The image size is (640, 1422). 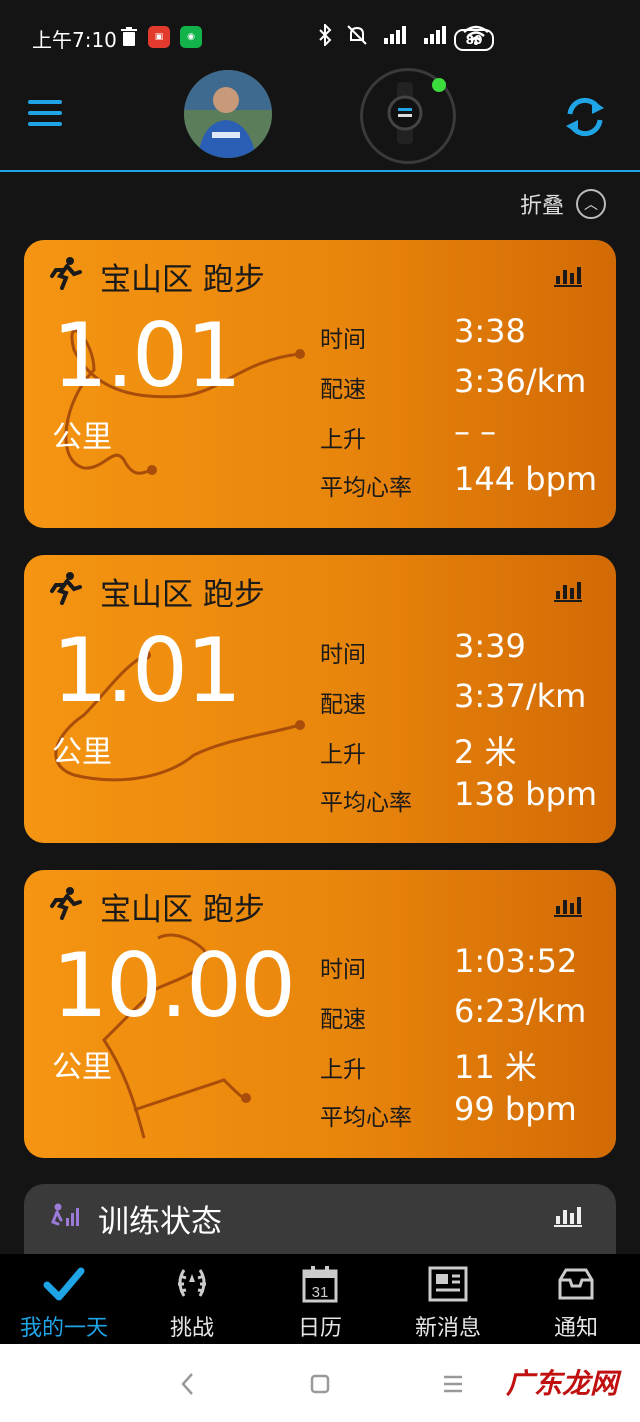 What do you see at coordinates (45, 116) in the screenshot?
I see `menu-icon` at bounding box center [45, 116].